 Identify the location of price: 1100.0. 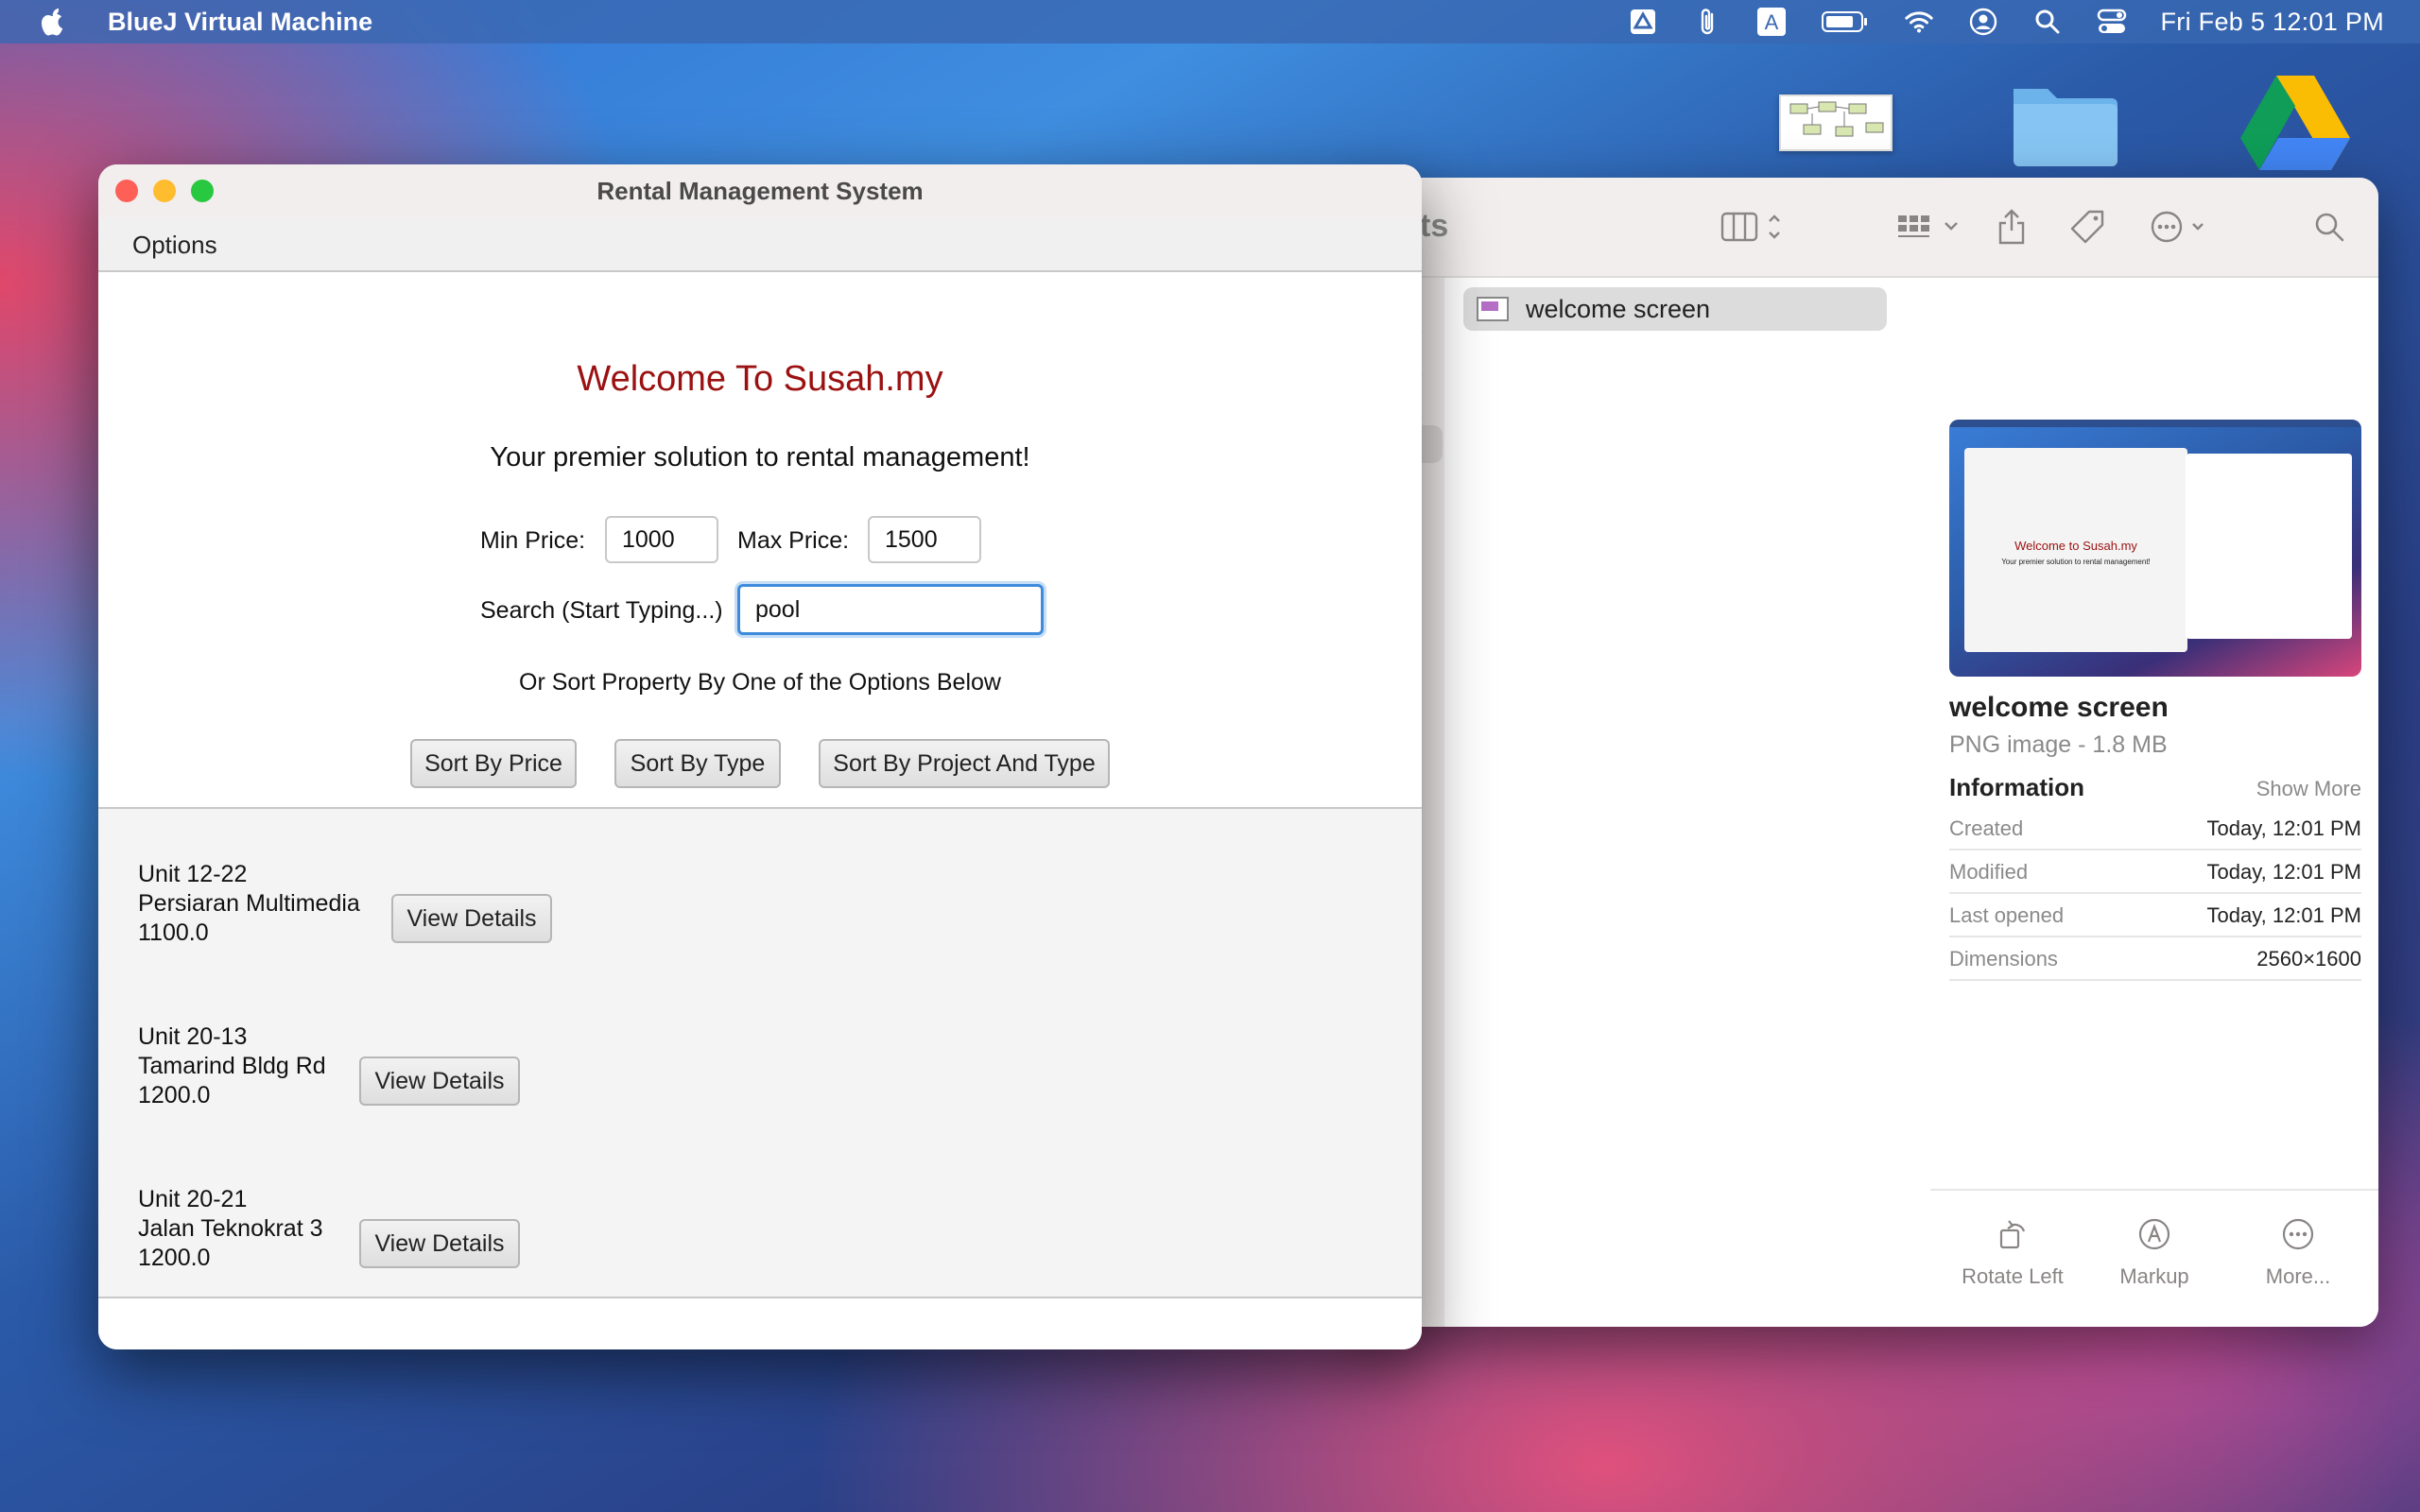
(173, 932).